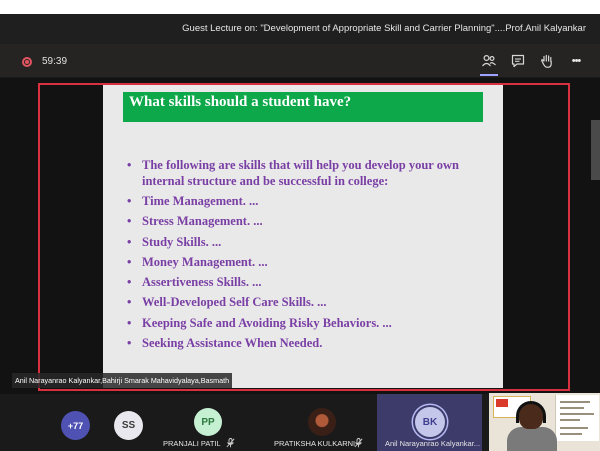 Image resolution: width=600 pixels, height=451 pixels. What do you see at coordinates (55, 61) in the screenshot?
I see `meeting-timer: 59:39` at bounding box center [55, 61].